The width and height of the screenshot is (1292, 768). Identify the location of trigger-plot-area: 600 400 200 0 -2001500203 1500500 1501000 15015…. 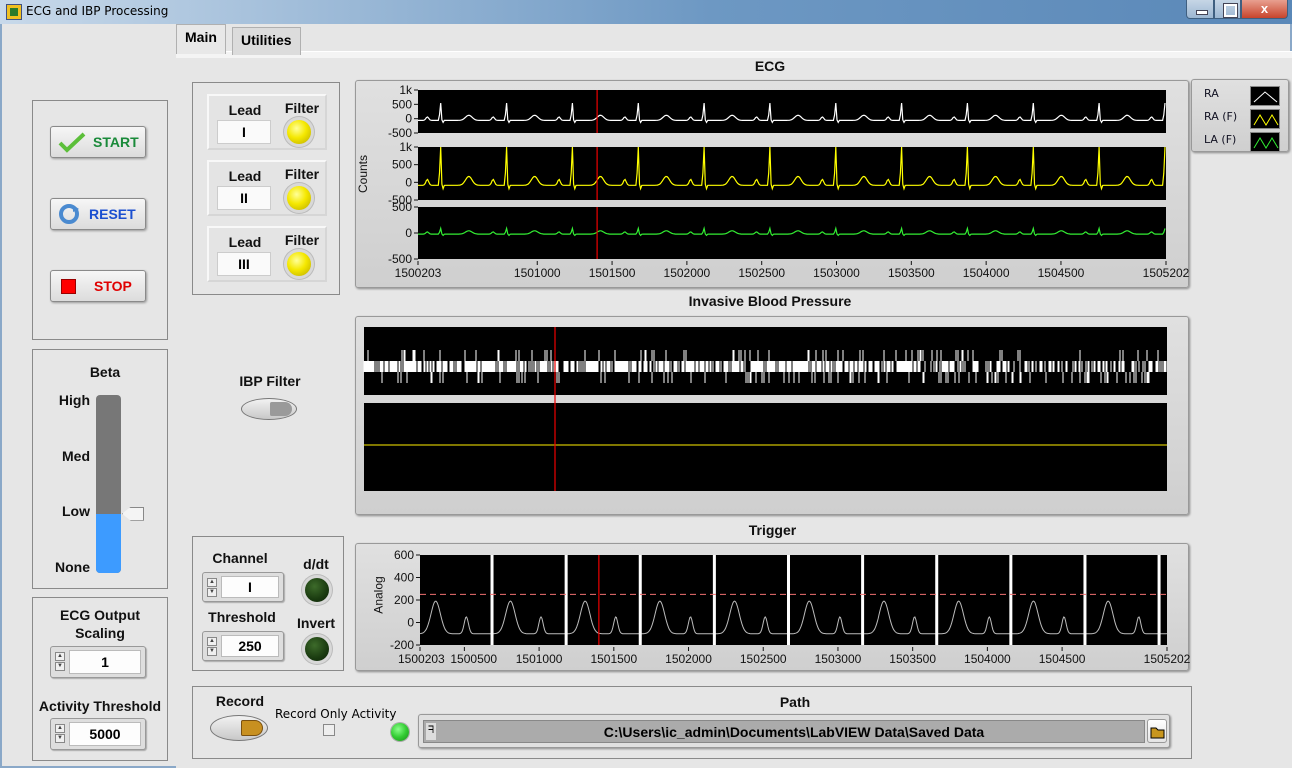
(773, 608).